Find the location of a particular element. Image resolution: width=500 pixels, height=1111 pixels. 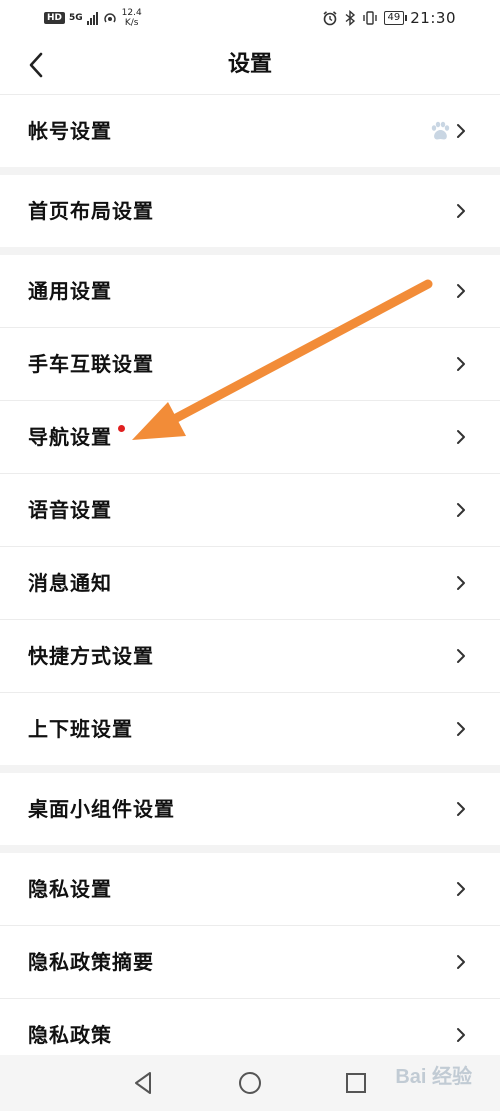

settings-item-widgets: 桌面小组件设置 is located at coordinates (250, 809).